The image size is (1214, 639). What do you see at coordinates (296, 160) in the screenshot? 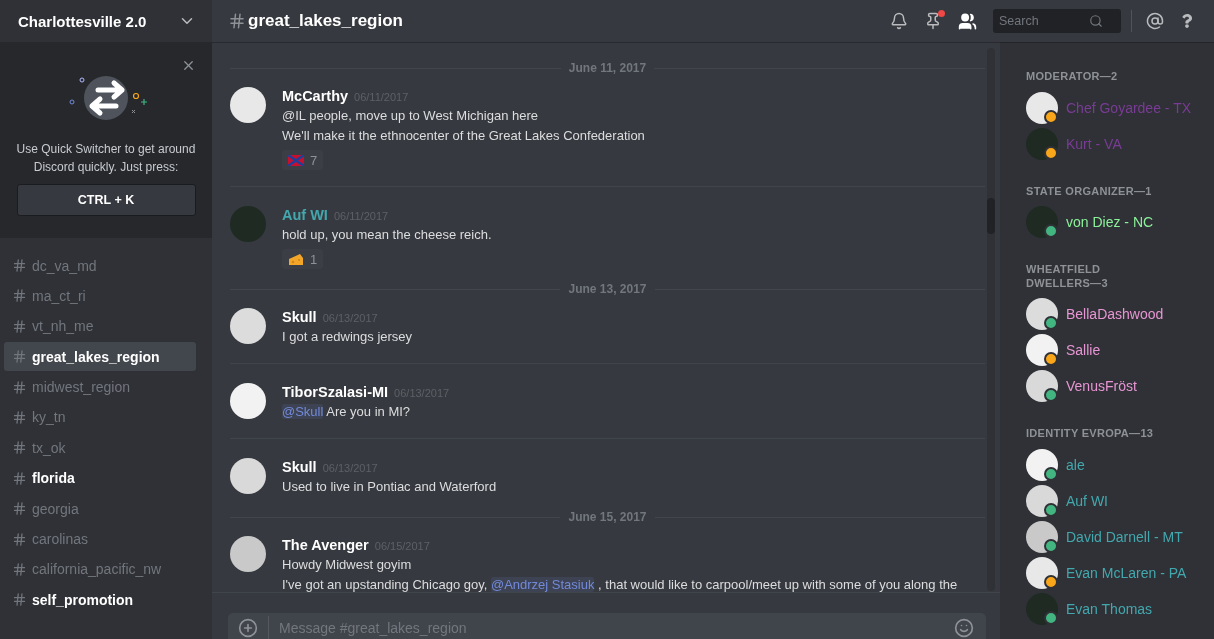
I see `flag-icon` at bounding box center [296, 160].